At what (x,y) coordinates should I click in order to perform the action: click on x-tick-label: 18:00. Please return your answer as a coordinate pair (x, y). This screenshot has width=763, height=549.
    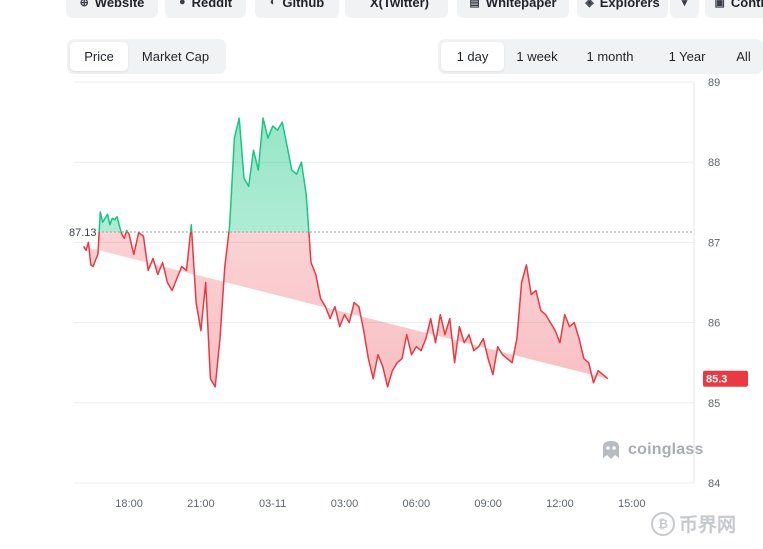
    Looking at the image, I should click on (129, 504).